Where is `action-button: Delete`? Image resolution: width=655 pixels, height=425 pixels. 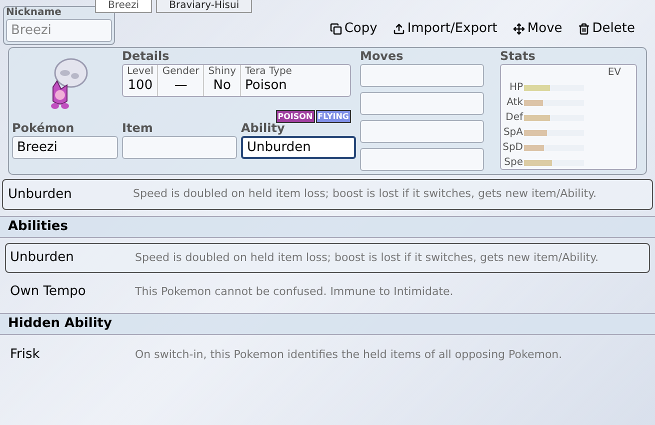
action-button: Delete is located at coordinates (606, 28).